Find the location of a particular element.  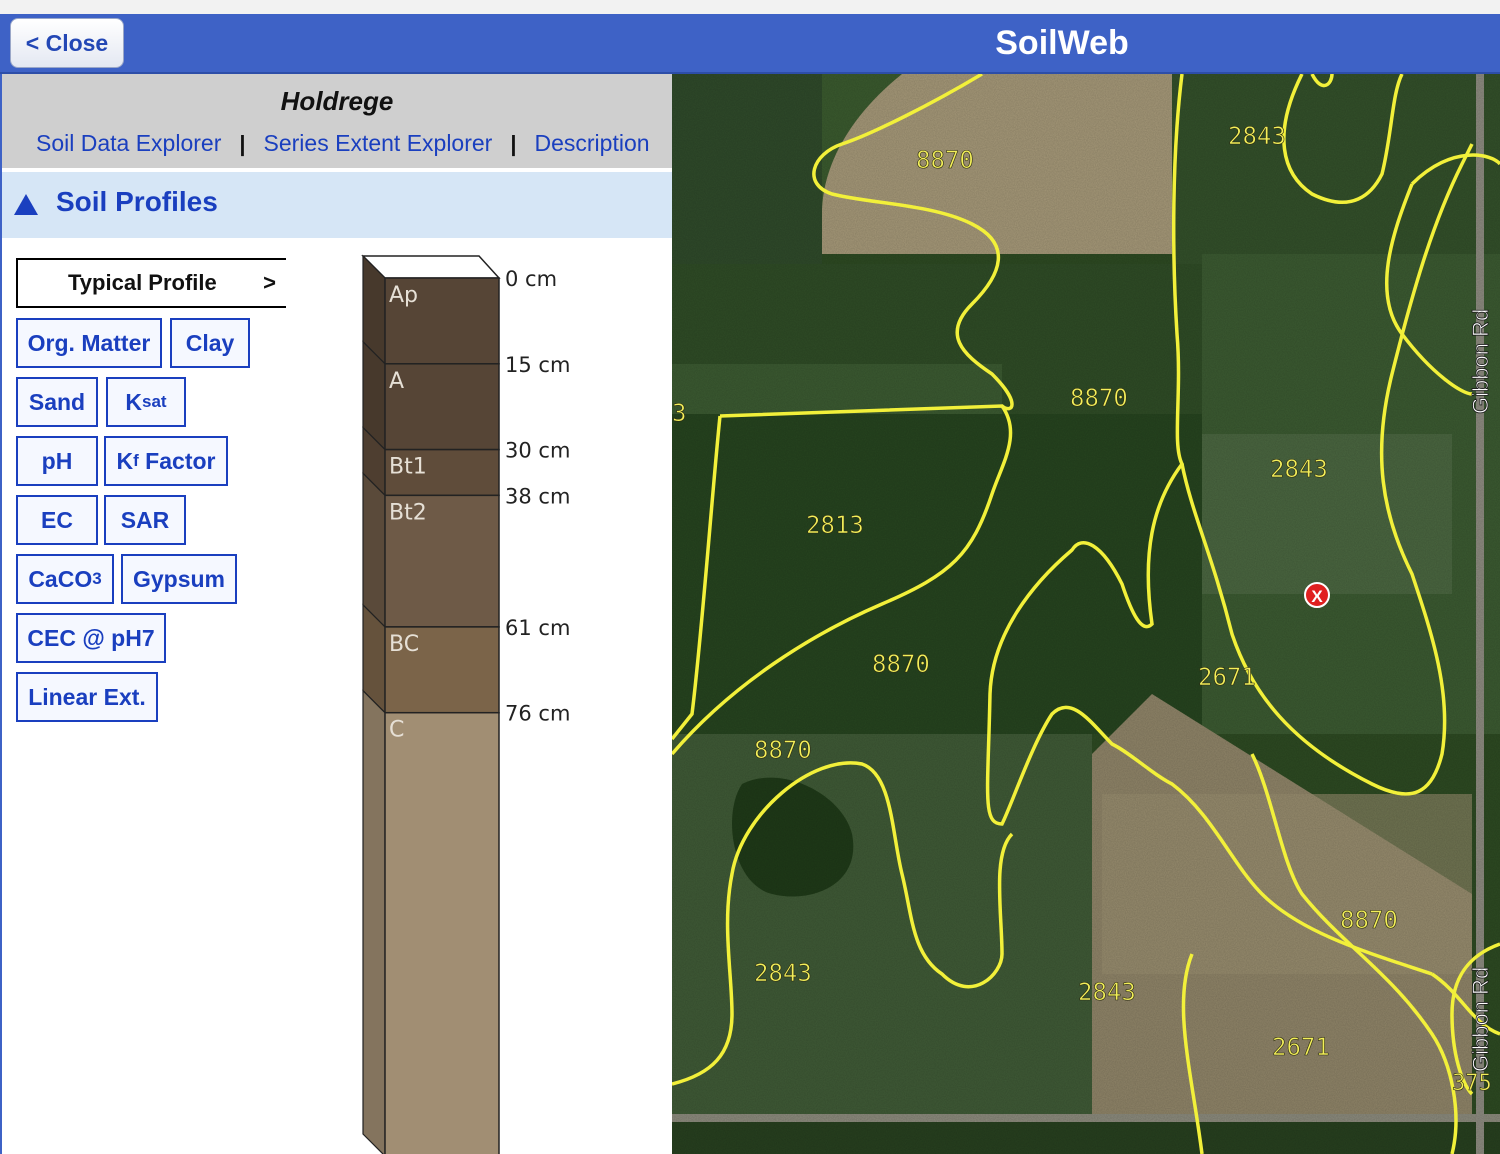

property-button-subscript: 3 is located at coordinates (97, 578).